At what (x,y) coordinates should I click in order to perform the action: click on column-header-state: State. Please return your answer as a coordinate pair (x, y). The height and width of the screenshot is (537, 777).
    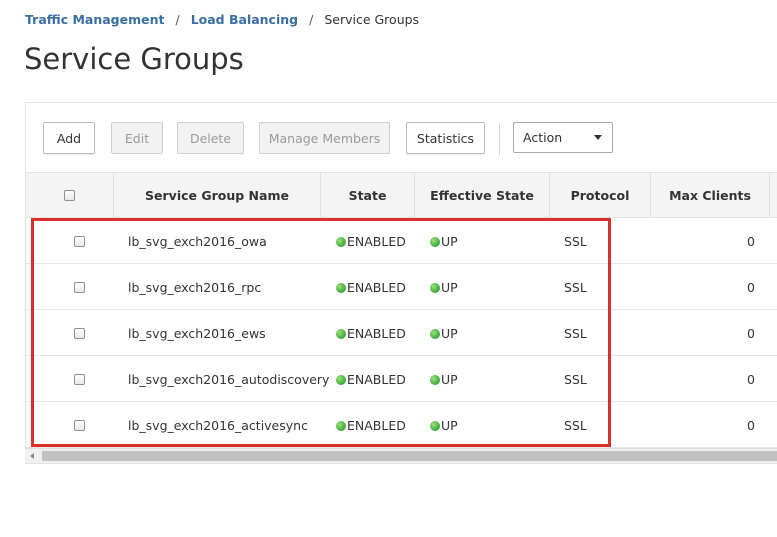
    Looking at the image, I should click on (368, 195).